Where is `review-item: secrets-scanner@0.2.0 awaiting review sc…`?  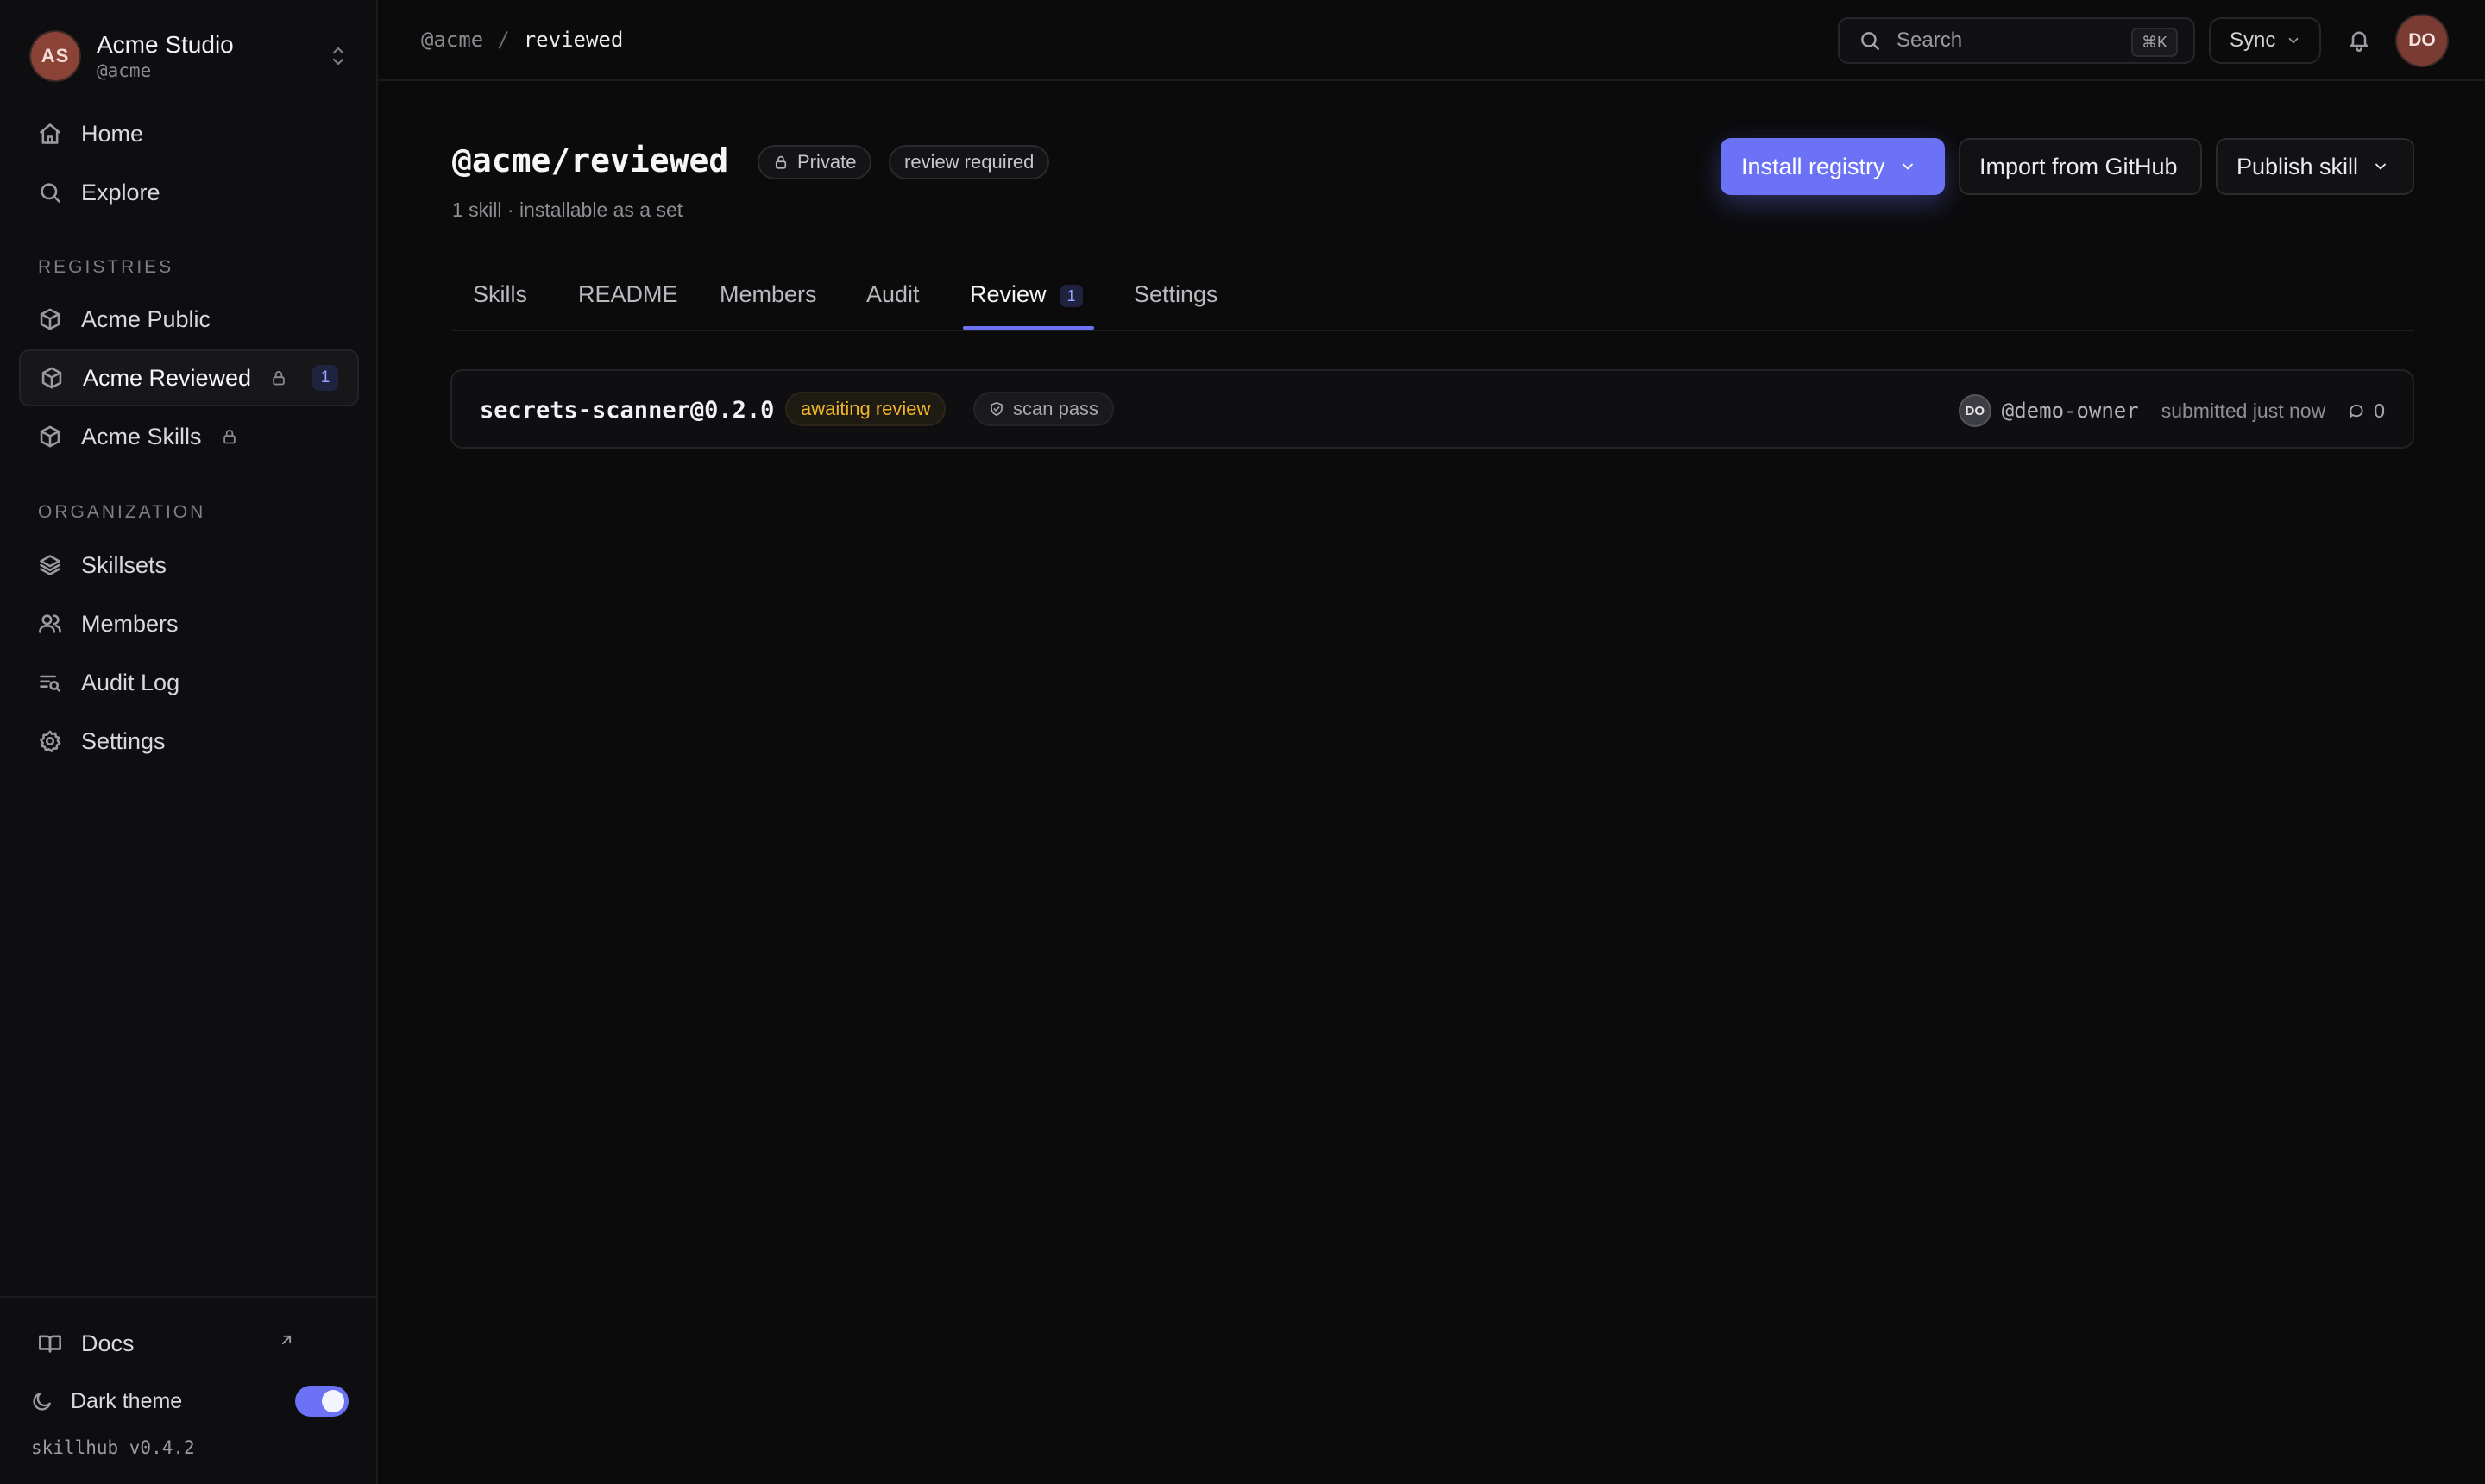 review-item: secrets-scanner@0.2.0 awaiting review sc… is located at coordinates (1432, 409).